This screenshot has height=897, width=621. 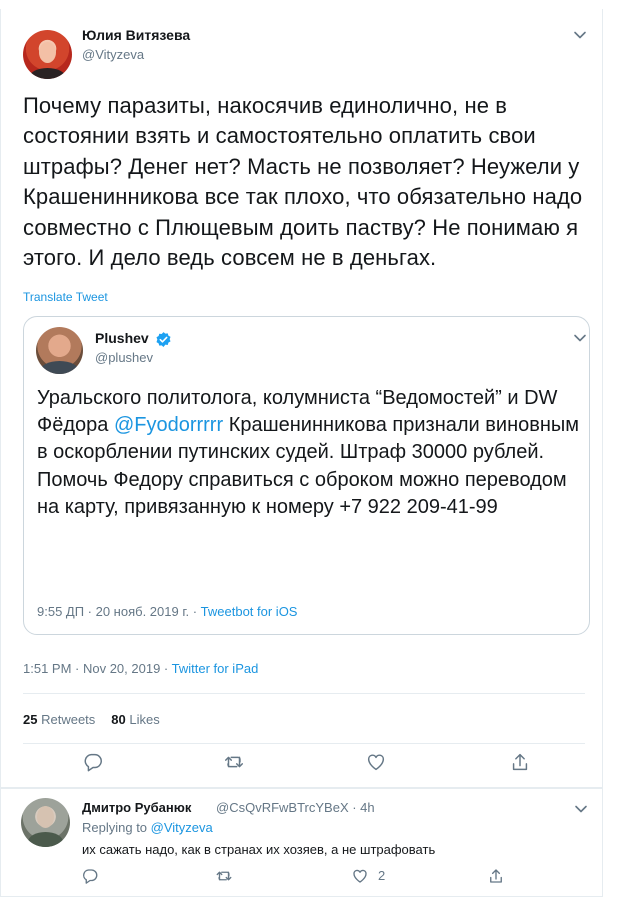 I want to click on quoted-author-name: Plushev, so click(x=122, y=338).